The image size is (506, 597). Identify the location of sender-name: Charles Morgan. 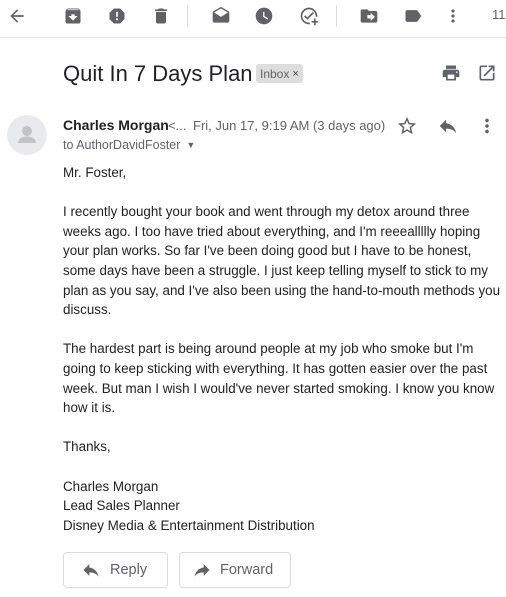
(116, 125).